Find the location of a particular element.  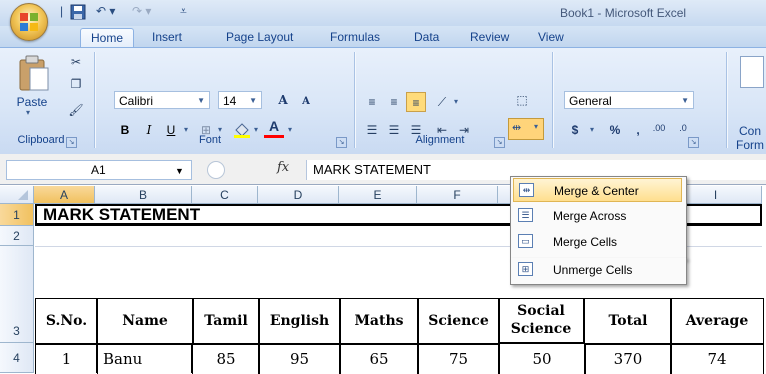

font-name-combo: Calibri ▼ is located at coordinates (162, 100).